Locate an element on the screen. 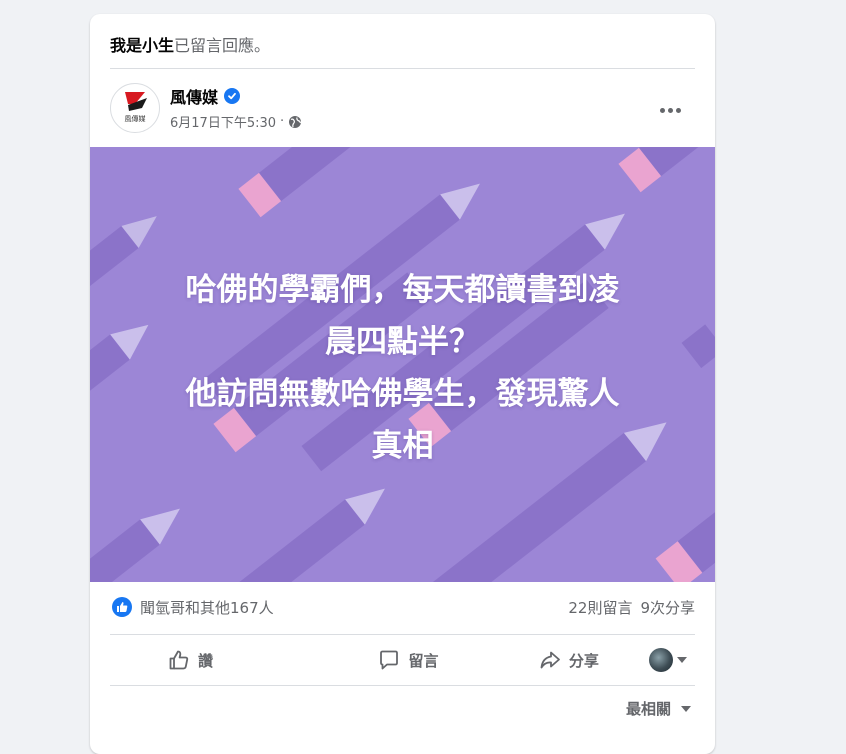  more-options-button is located at coordinates (670, 110).